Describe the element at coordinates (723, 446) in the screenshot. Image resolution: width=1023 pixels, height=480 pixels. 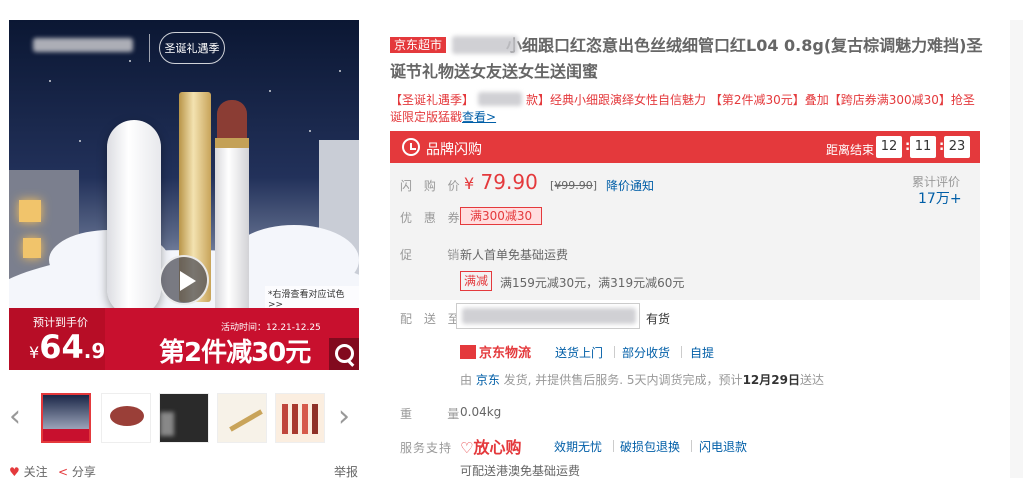
I see `service-fast-refund: 闪电退款` at that location.